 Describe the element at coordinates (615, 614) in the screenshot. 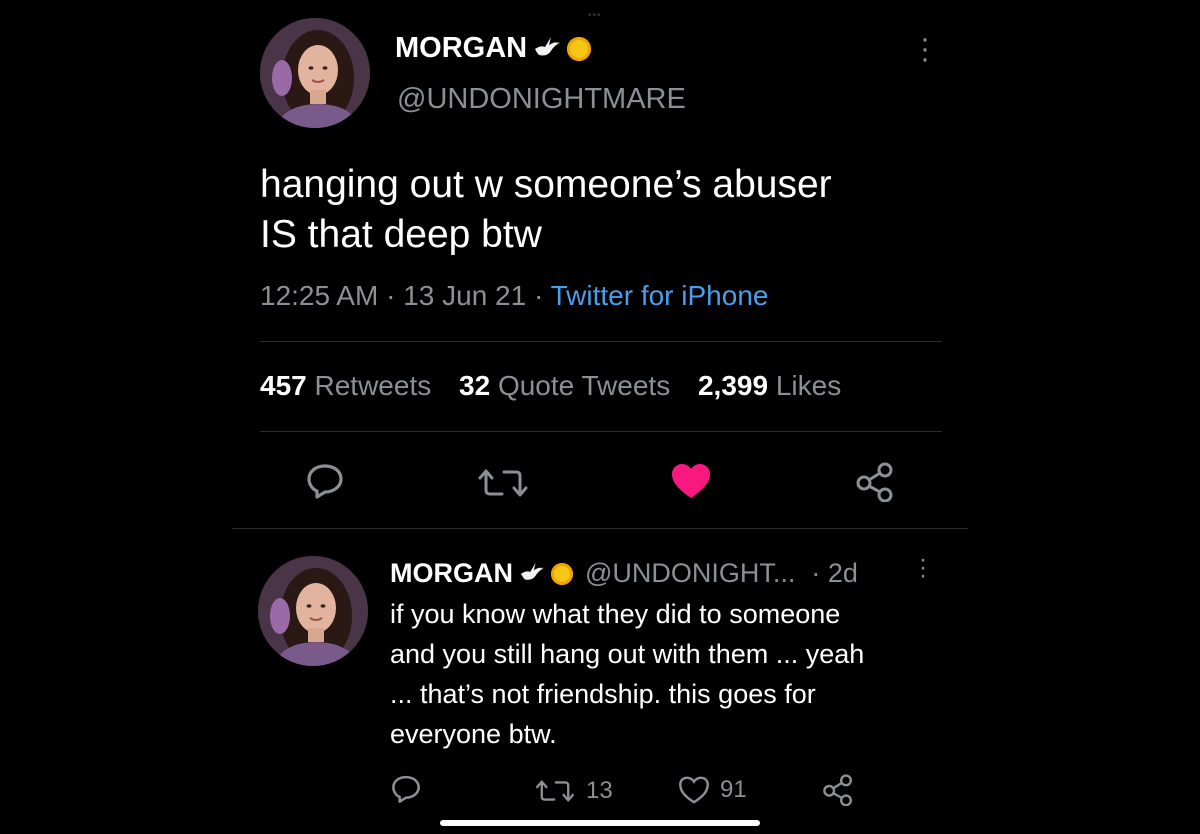

I see `reply-text-line: if you know what they did to someone` at that location.